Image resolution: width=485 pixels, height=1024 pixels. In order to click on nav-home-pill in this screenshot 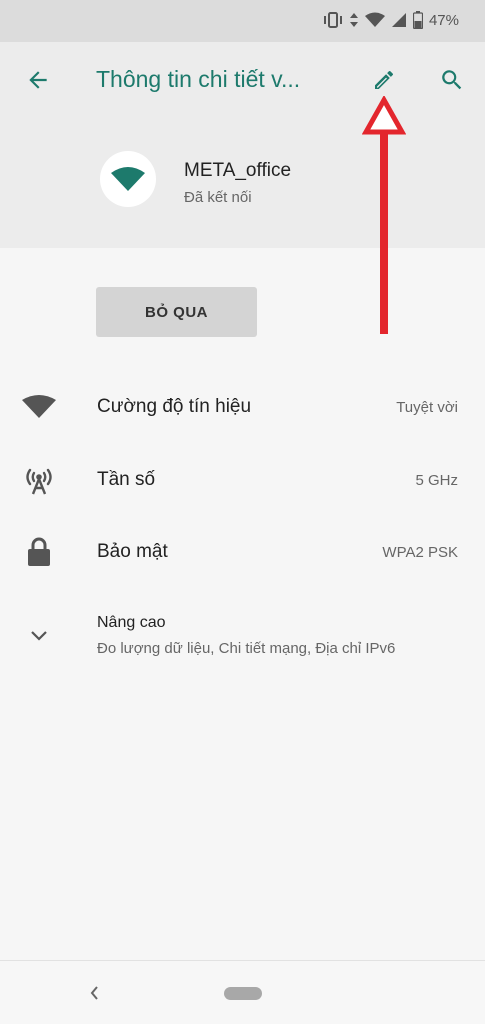, I will do `click(243, 993)`.